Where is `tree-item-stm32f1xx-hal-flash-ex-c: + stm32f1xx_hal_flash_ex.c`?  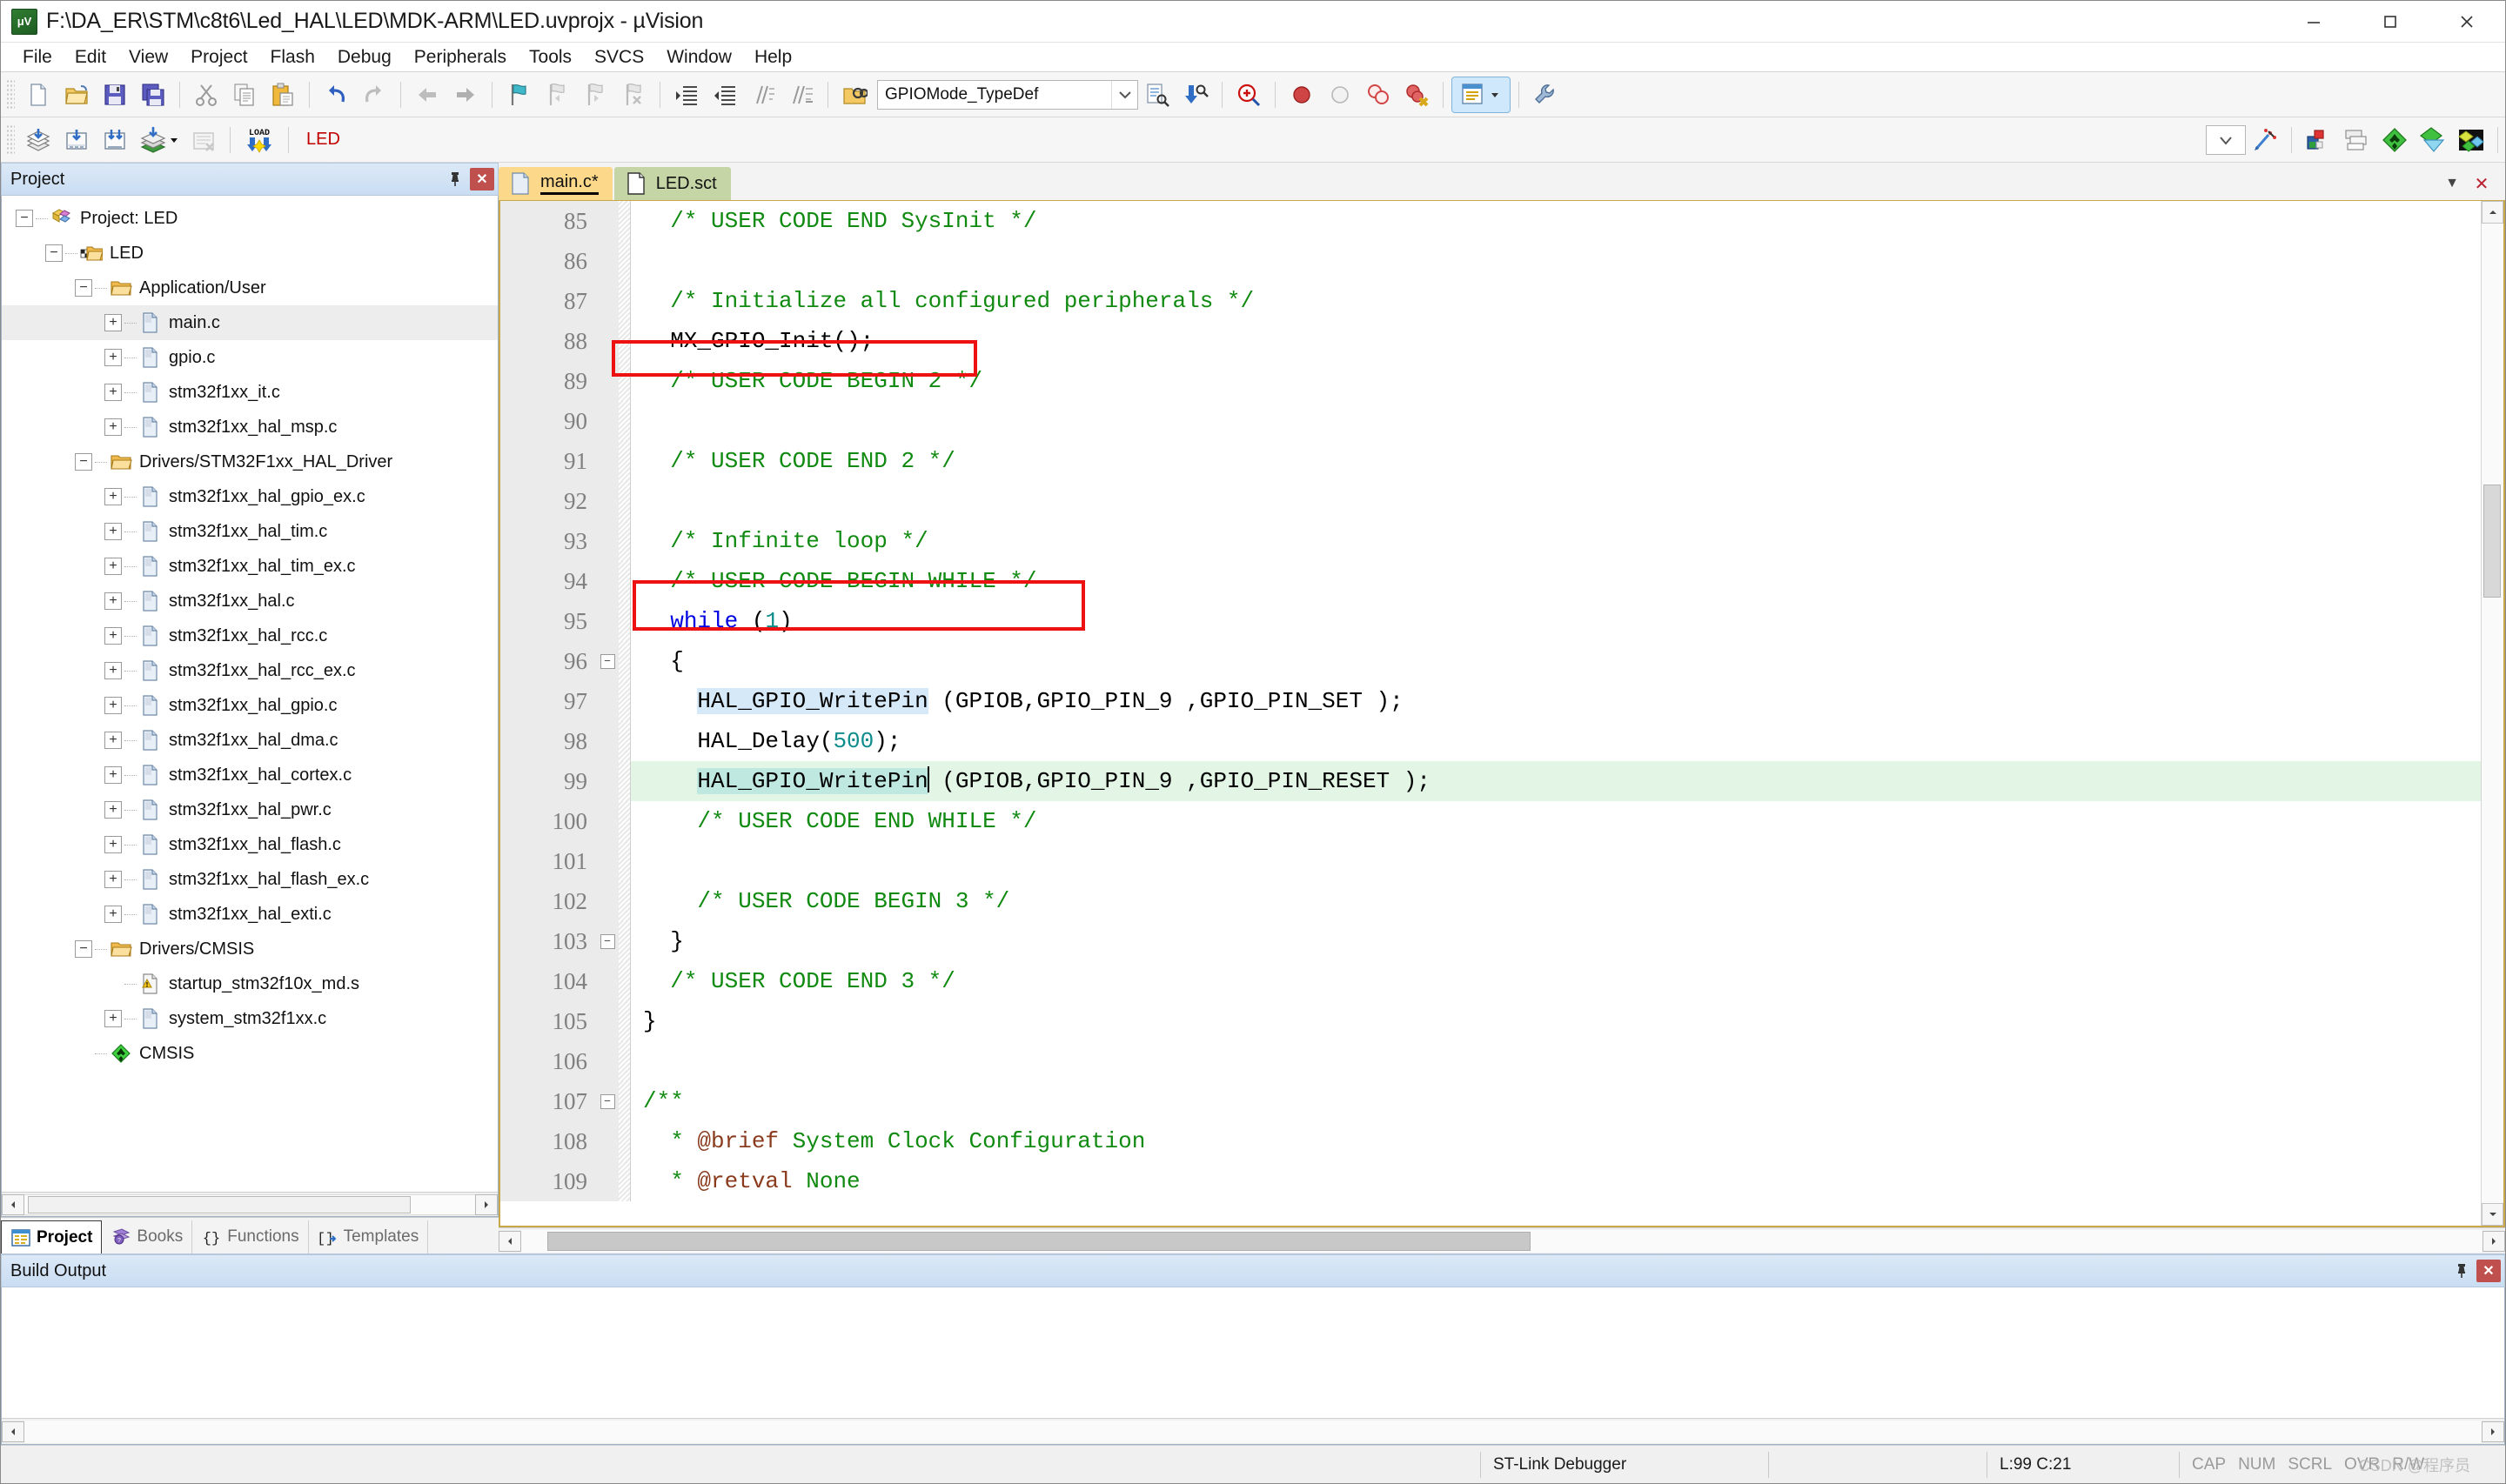
tree-item-stm32f1xx-hal-flash-ex-c: + stm32f1xx_hal_flash_ex.c is located at coordinates (250, 880).